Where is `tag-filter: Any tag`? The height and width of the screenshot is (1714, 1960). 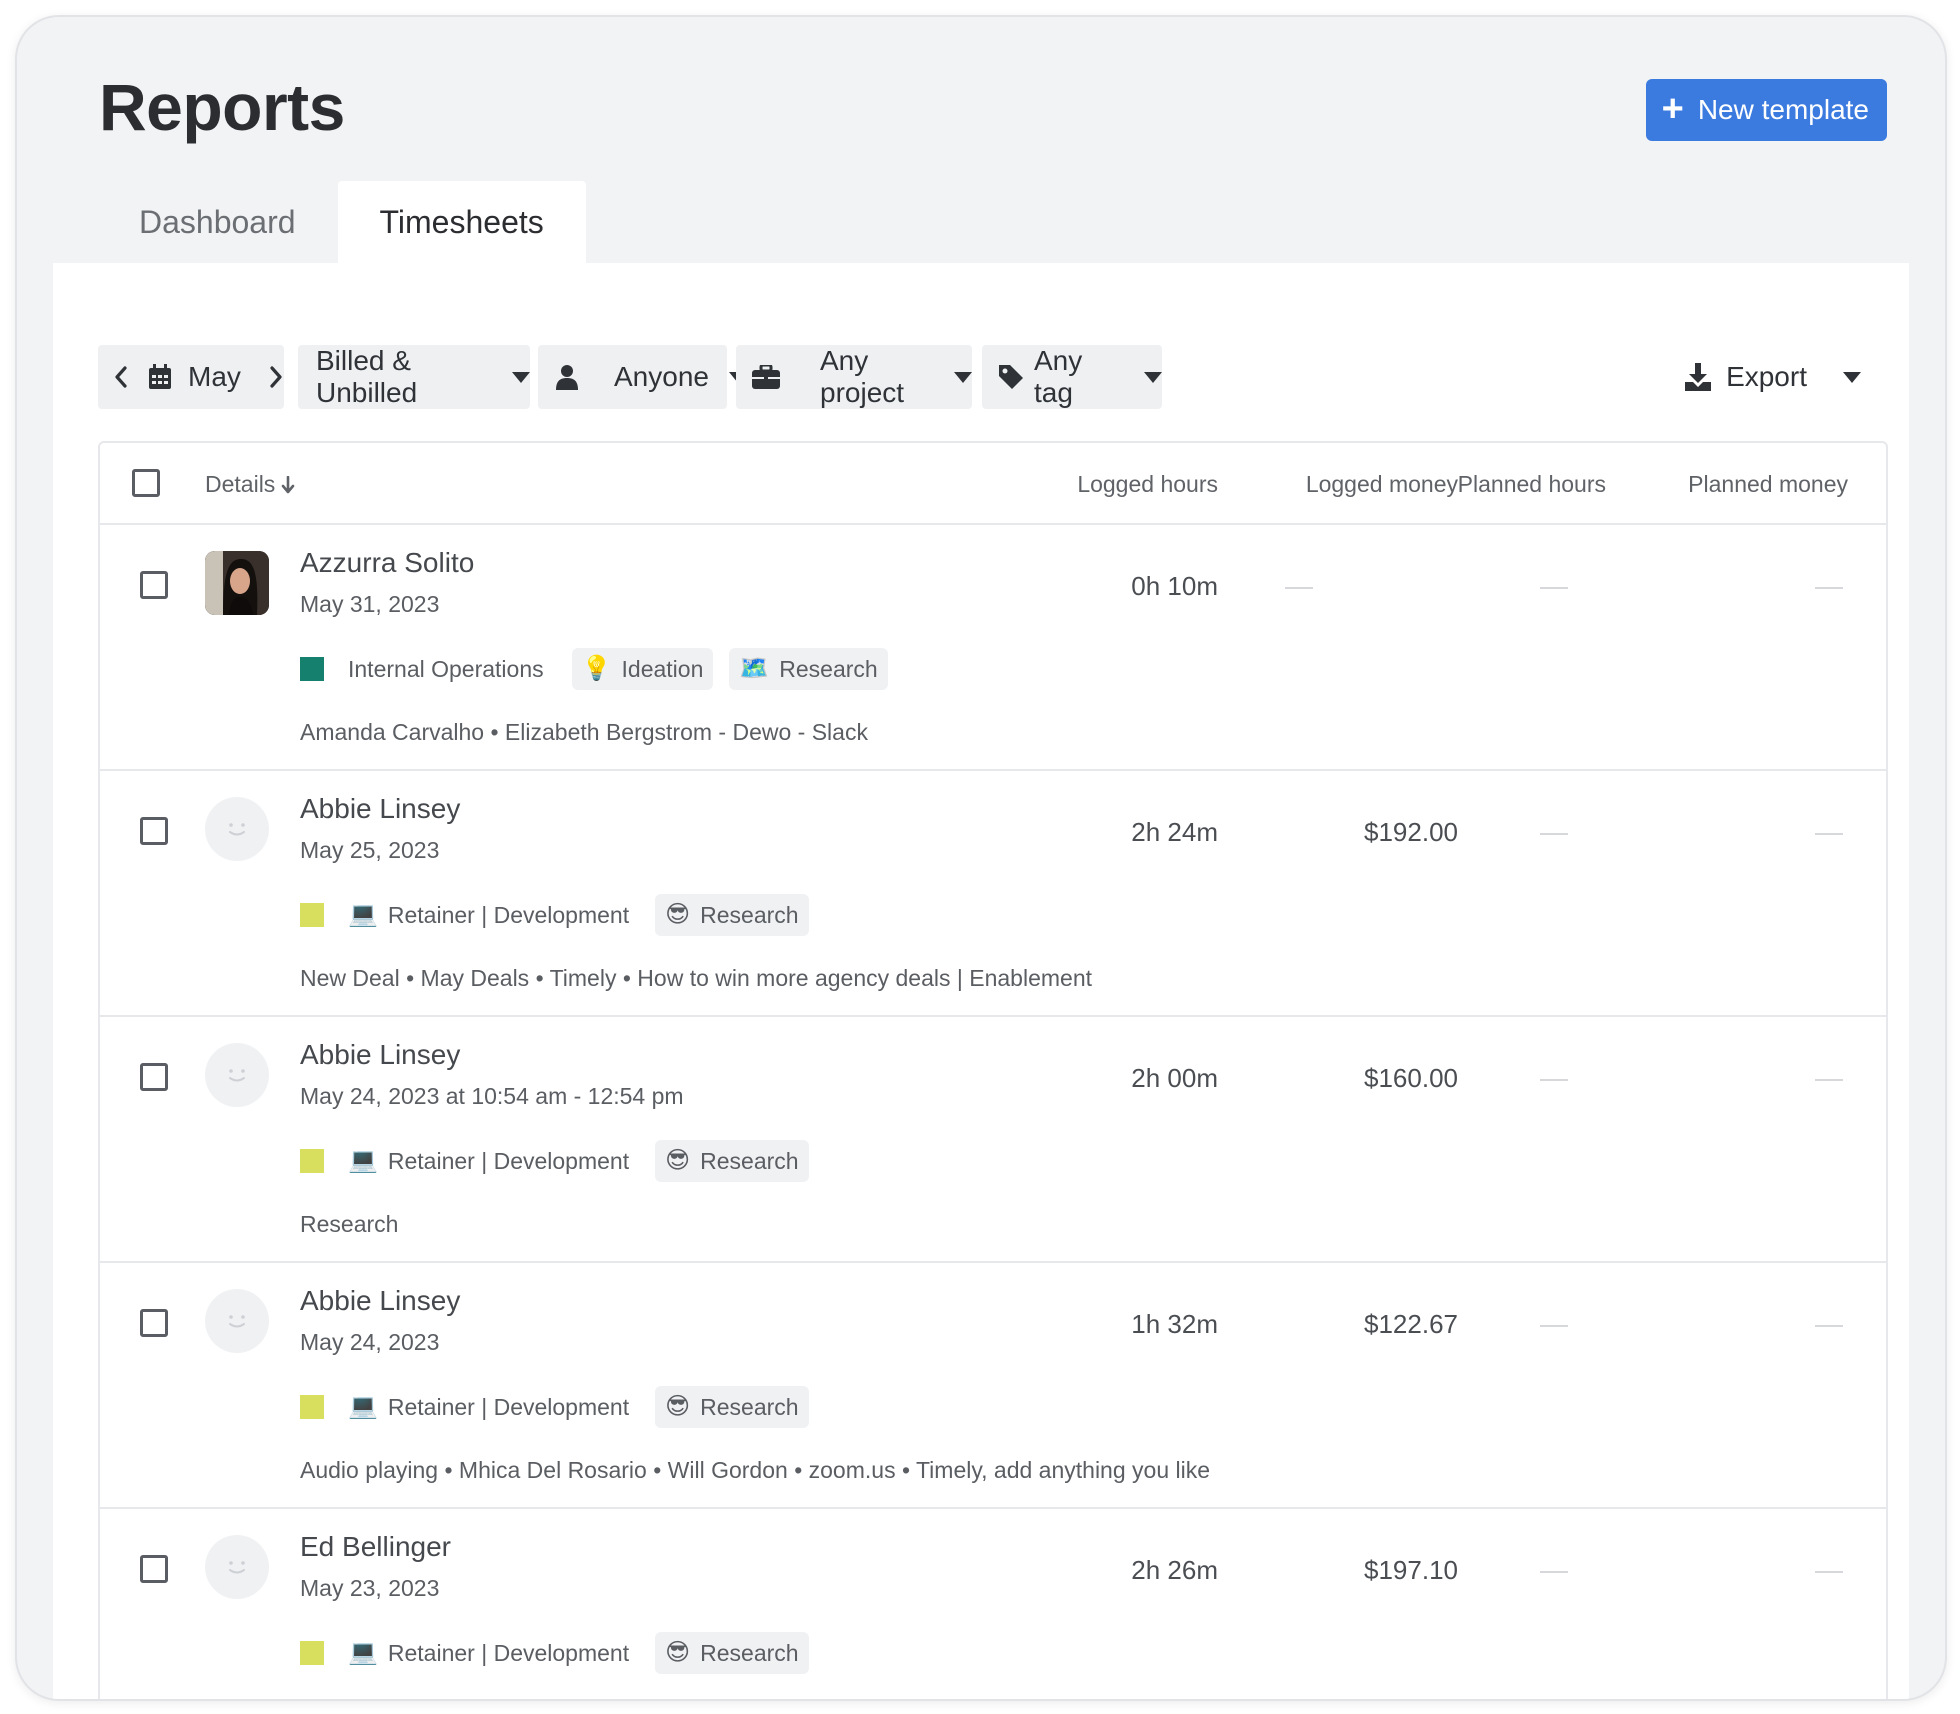 tag-filter: Any tag is located at coordinates (1072, 377).